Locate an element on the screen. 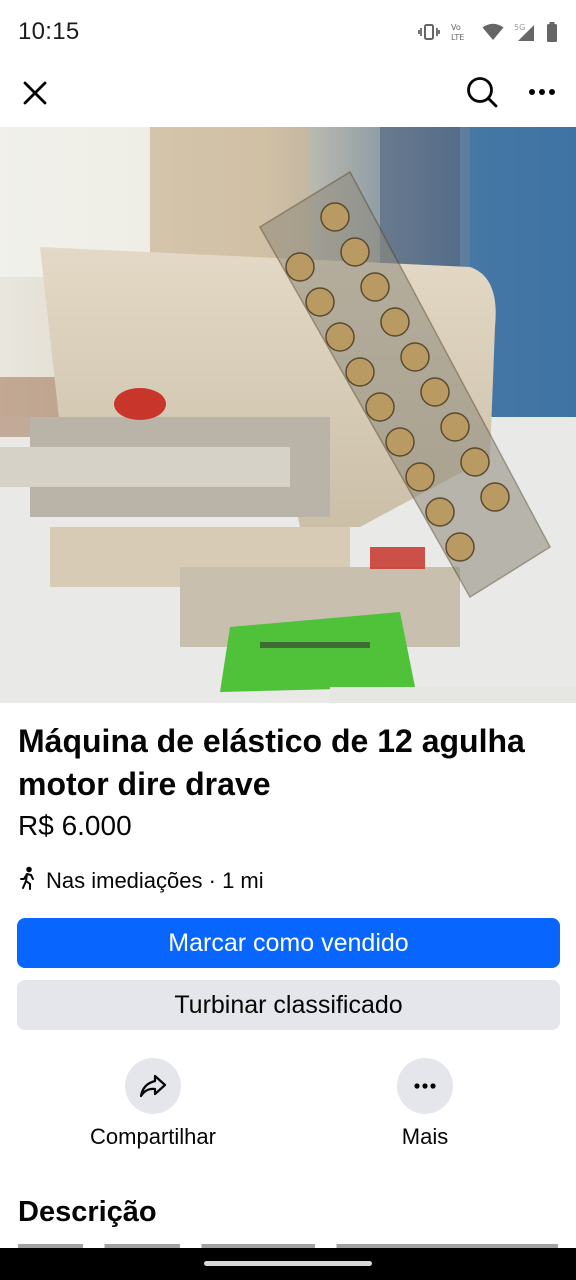  location-text: Nas imediações · 1 mi is located at coordinates (155, 880).